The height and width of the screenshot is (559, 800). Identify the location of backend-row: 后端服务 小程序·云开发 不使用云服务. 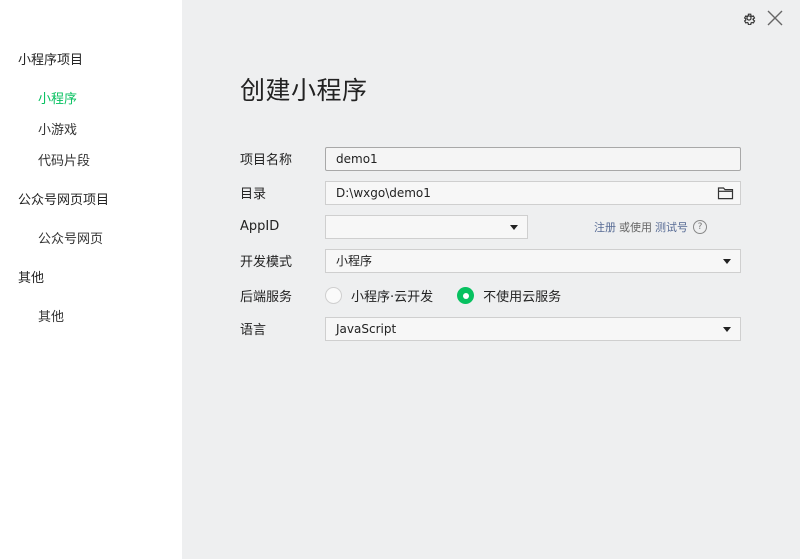
(500, 295).